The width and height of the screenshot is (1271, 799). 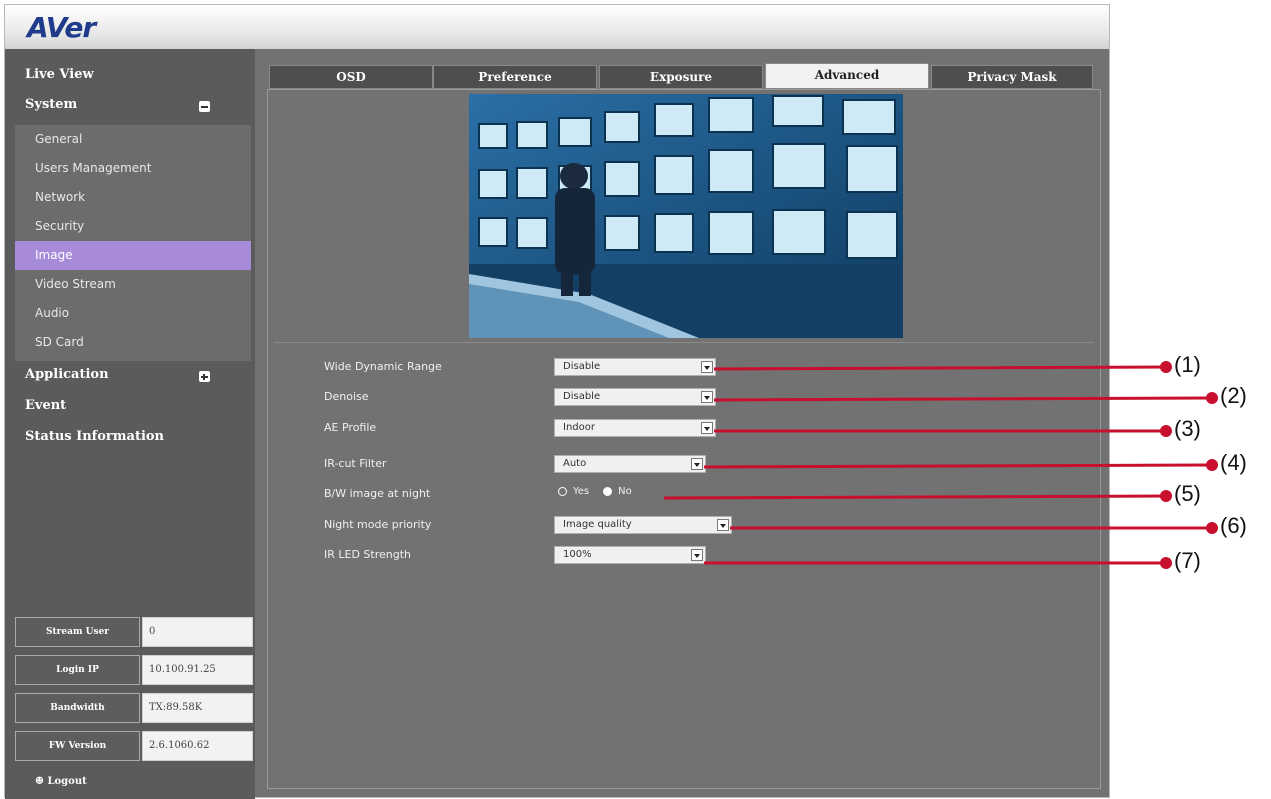 What do you see at coordinates (133, 226) in the screenshot?
I see `sidebar-item-security: Security` at bounding box center [133, 226].